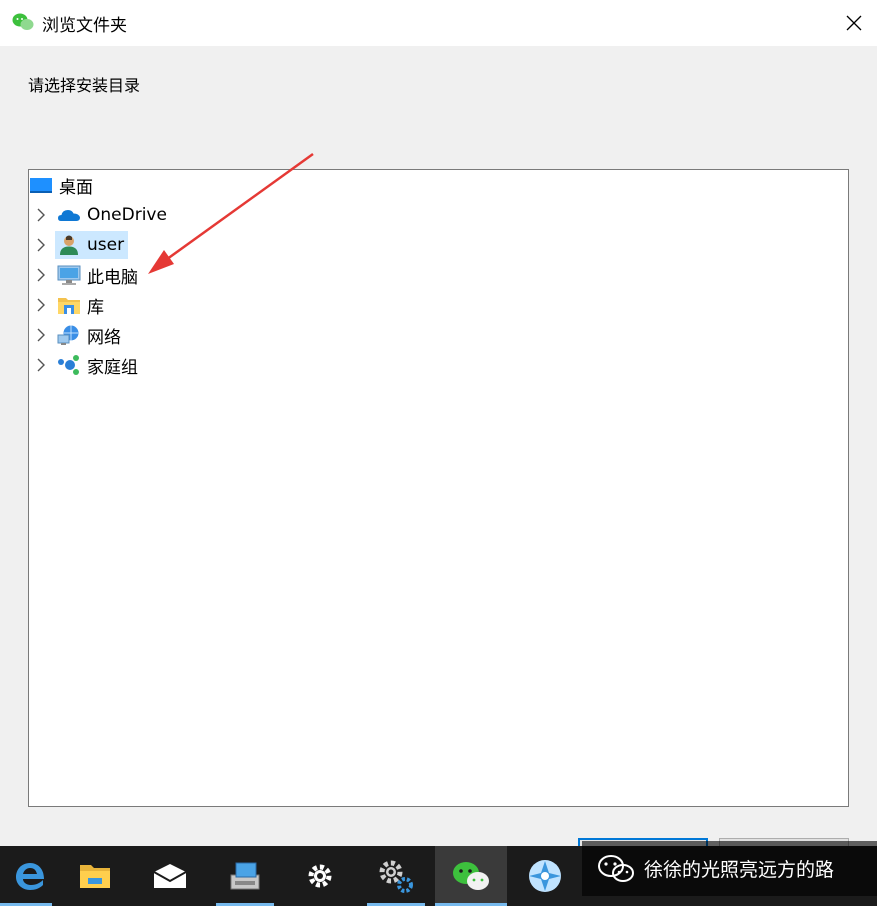 The height and width of the screenshot is (906, 877). I want to click on onedrive-icon, so click(69, 215).